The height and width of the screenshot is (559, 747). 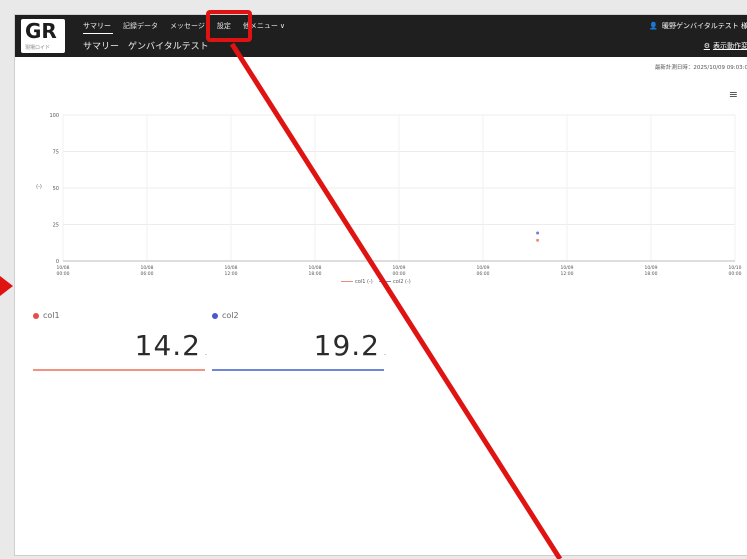 I want to click on user-icon: 👤, so click(x=654, y=26).